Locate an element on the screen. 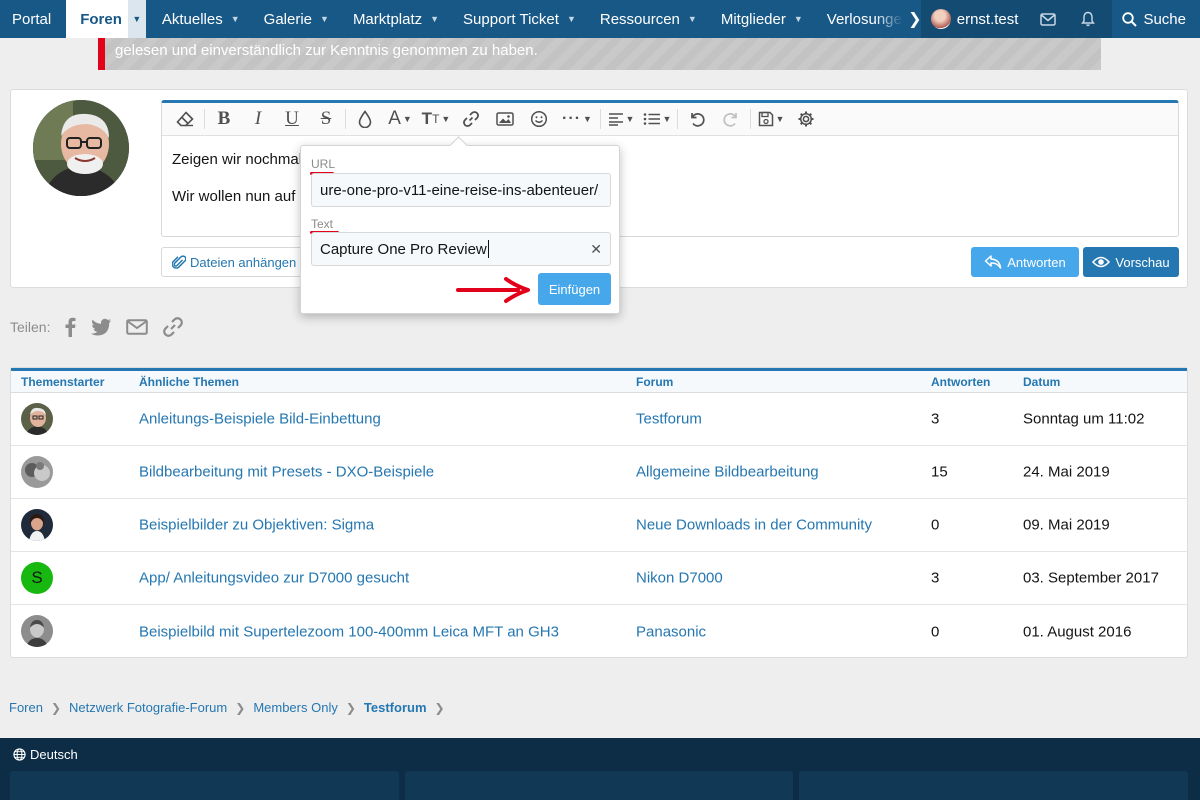 This screenshot has height=800, width=1200. forum-link: Panasonic is located at coordinates (671, 631).